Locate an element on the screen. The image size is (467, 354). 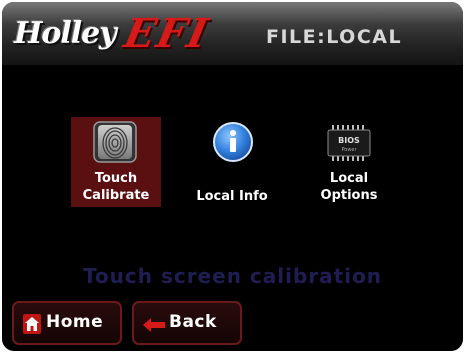
touch-calibrate-label-line1: Touch is located at coordinates (116, 178).